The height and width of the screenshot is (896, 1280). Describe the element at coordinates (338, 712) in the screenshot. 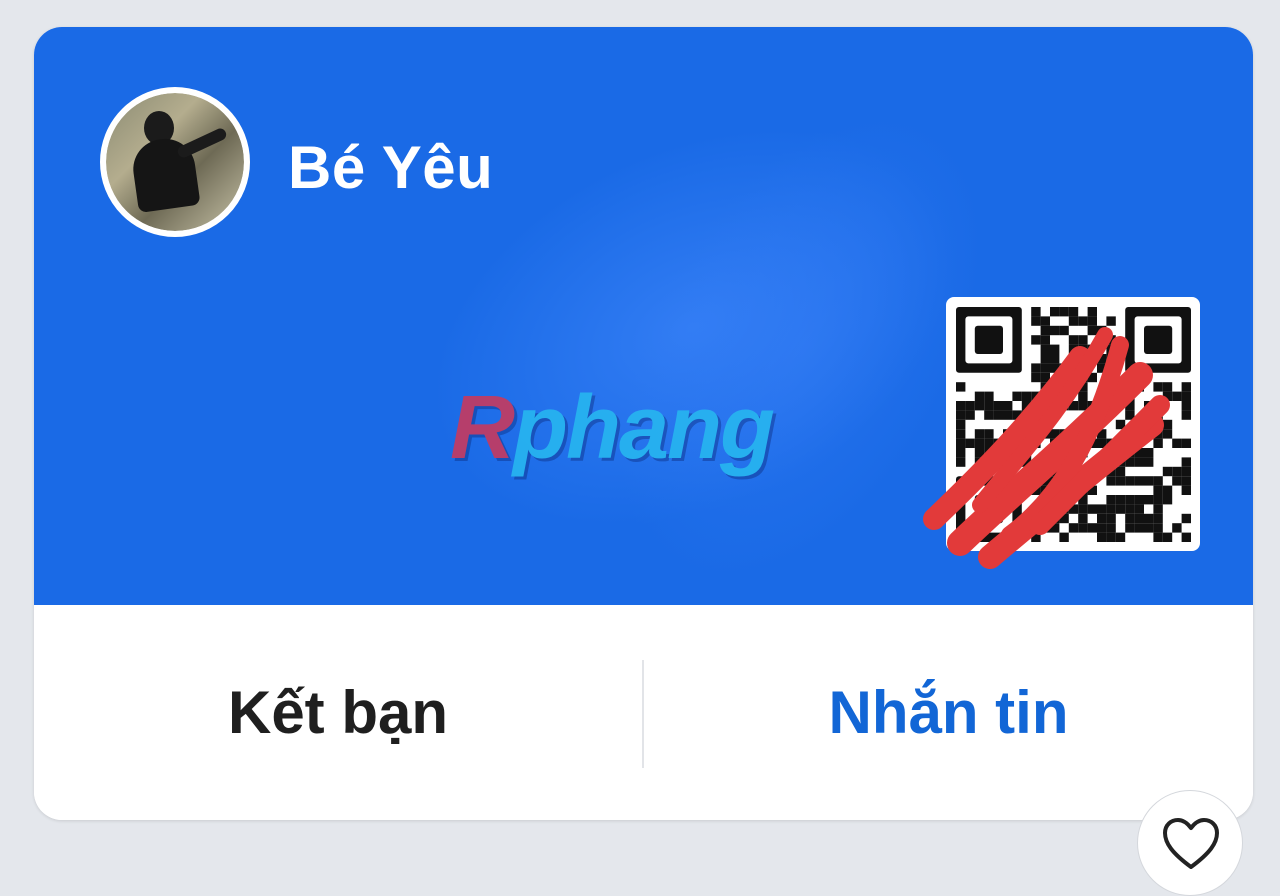

I see `add-friend-button: Kết bạn` at that location.